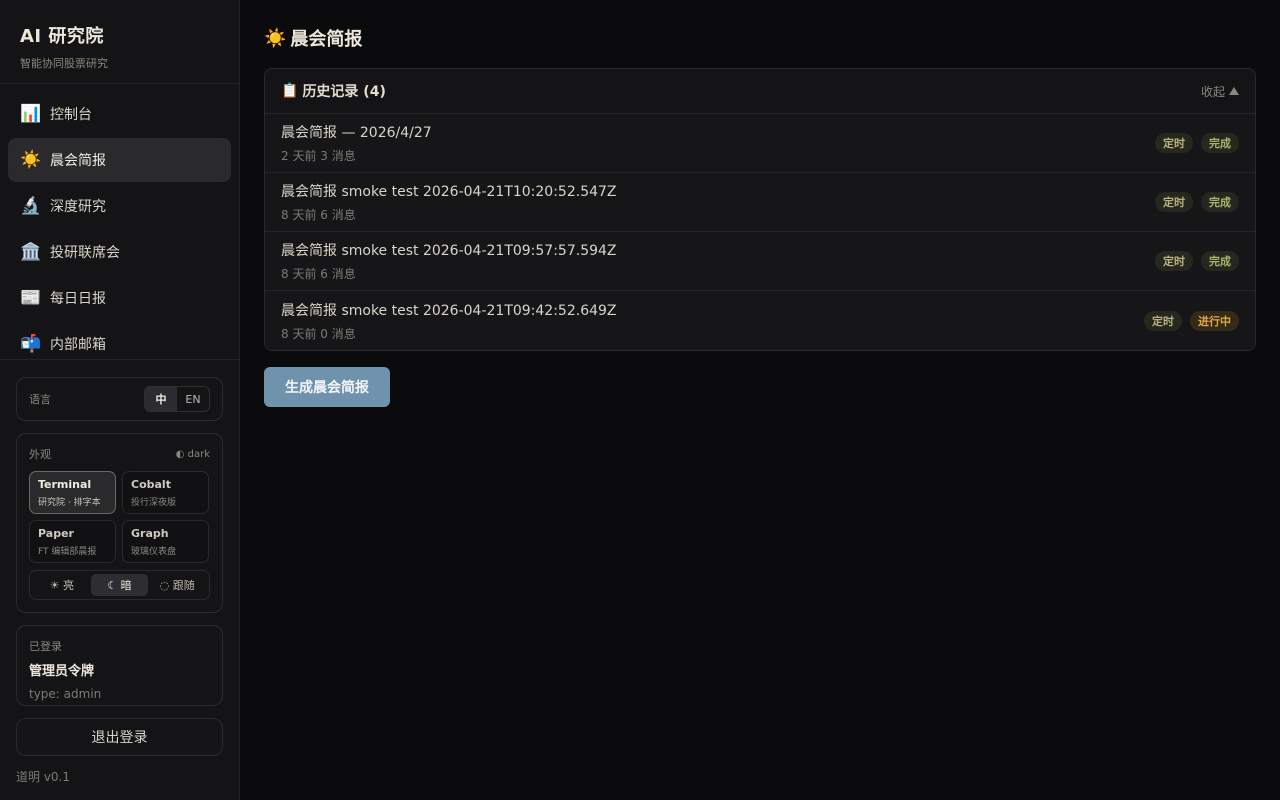  I want to click on sidebar-item-dashboard: 📊 控制台, so click(119, 114).